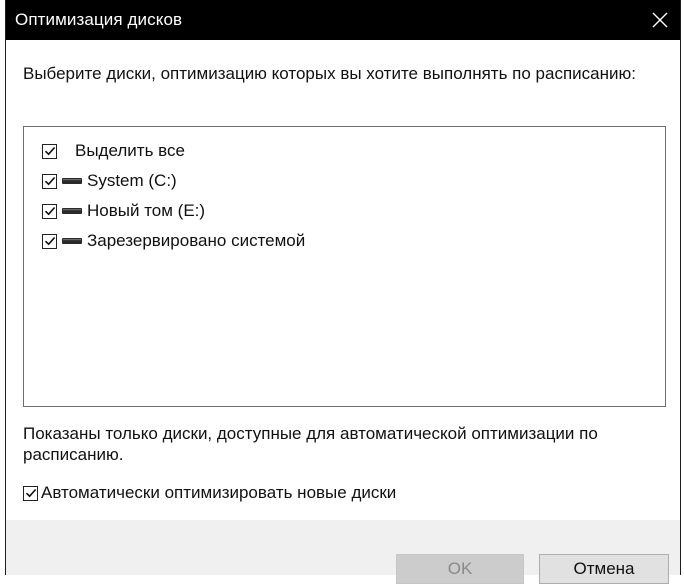 This screenshot has height=584, width=684. What do you see at coordinates (130, 150) in the screenshot?
I see `select-all-label: Выделить все` at bounding box center [130, 150].